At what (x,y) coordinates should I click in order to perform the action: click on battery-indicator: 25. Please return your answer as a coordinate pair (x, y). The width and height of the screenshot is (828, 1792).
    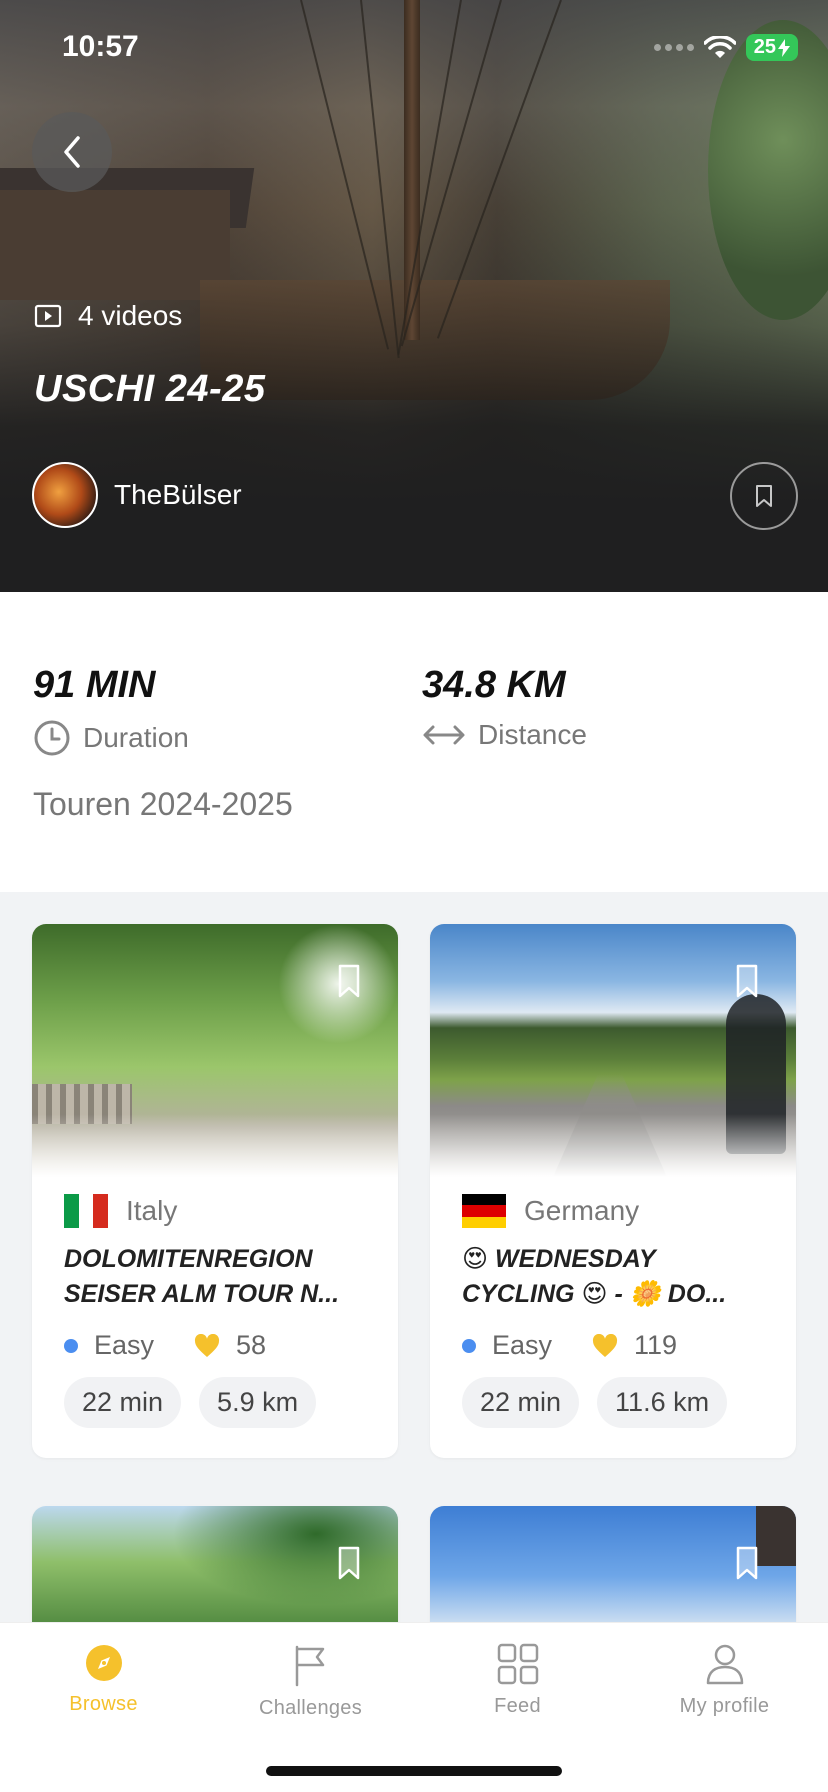
    Looking at the image, I should click on (771, 47).